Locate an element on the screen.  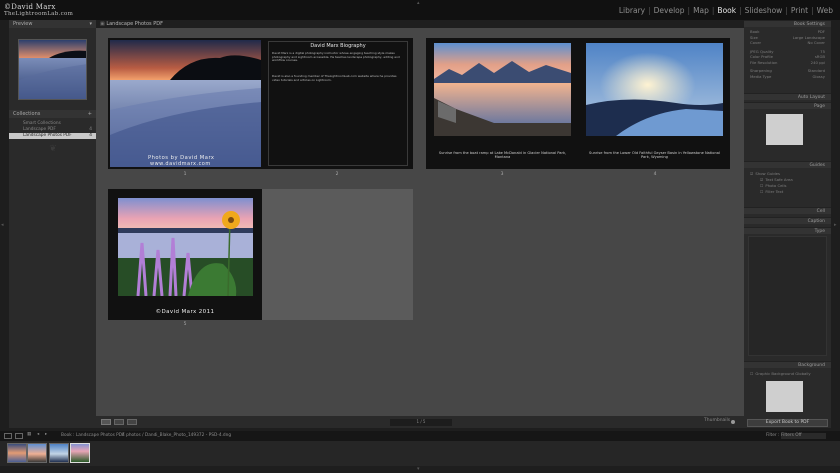
beach-sunset-image is located at coordinates (185, 103).